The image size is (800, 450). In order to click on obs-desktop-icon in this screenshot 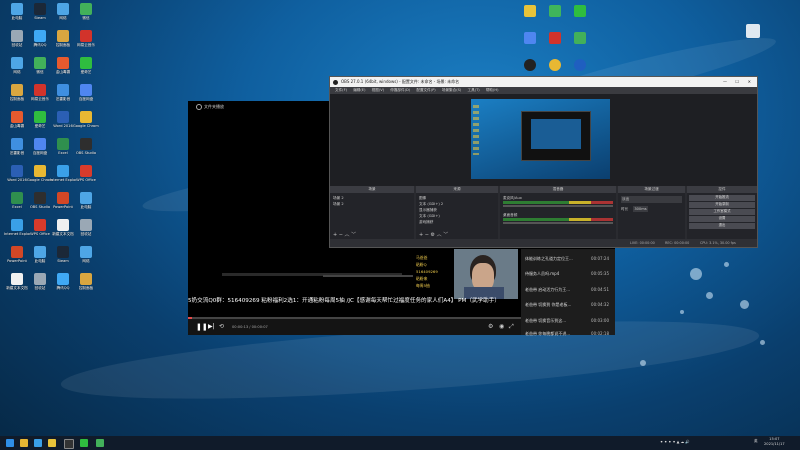, I will do `click(530, 65)`.